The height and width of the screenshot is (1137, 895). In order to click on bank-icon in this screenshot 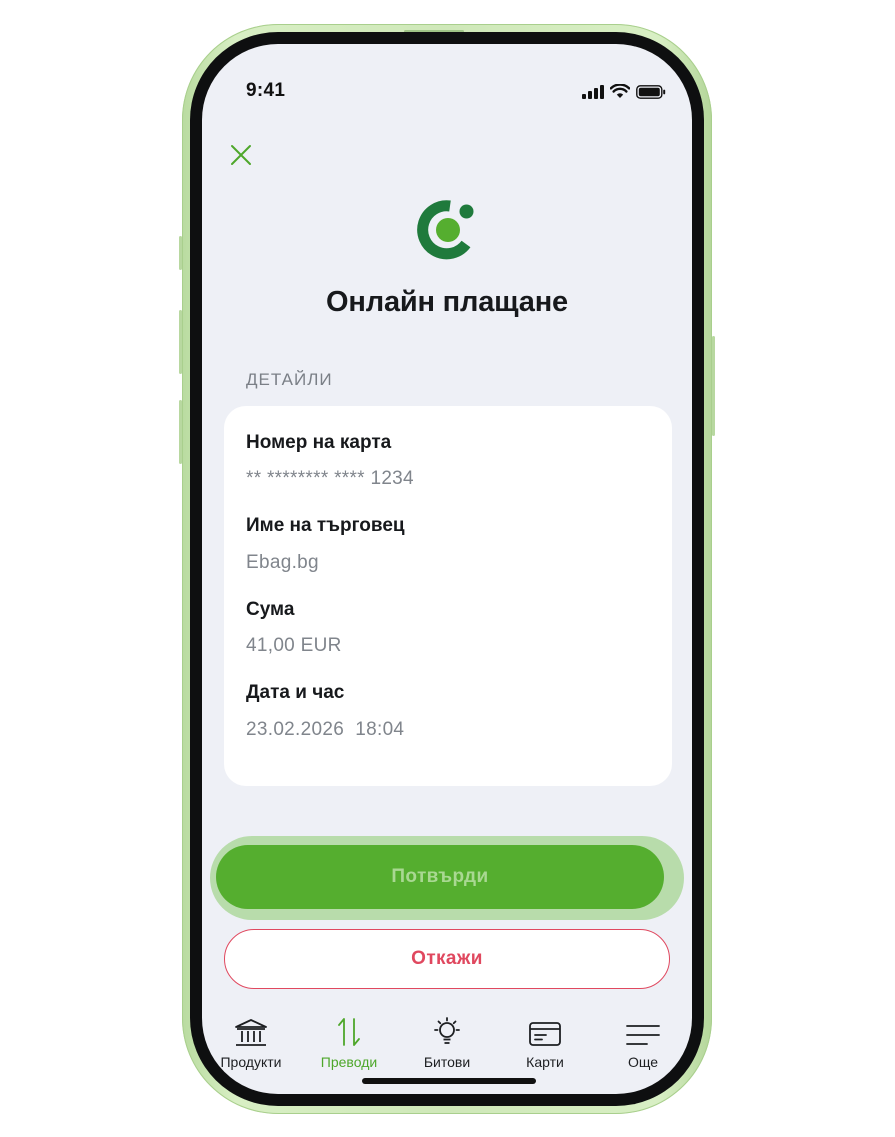, I will do `click(251, 1032)`.